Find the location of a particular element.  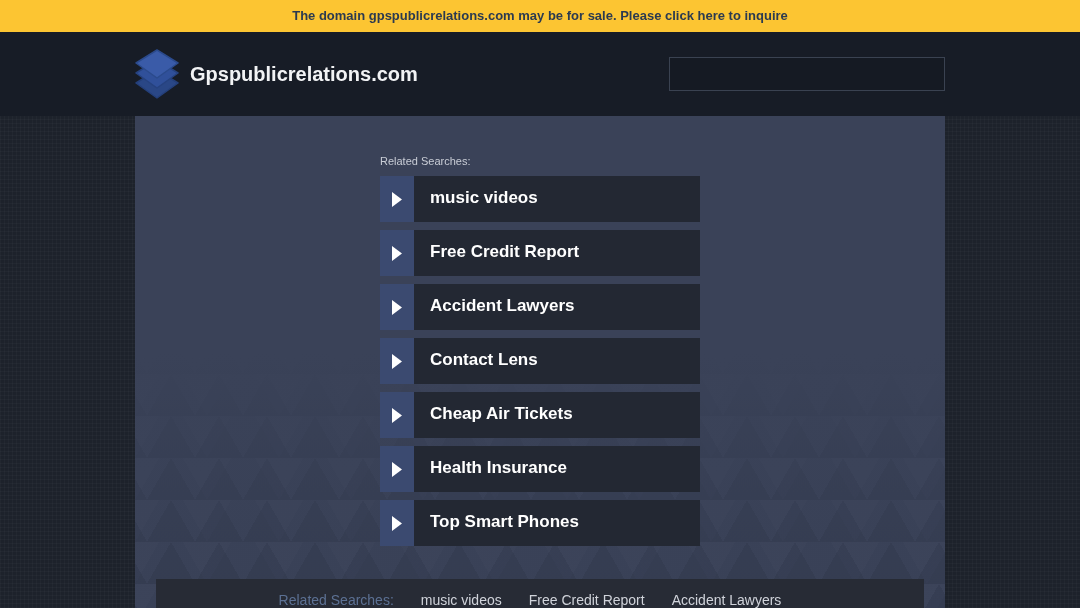

footer-link: Free Credit Report is located at coordinates (586, 600).